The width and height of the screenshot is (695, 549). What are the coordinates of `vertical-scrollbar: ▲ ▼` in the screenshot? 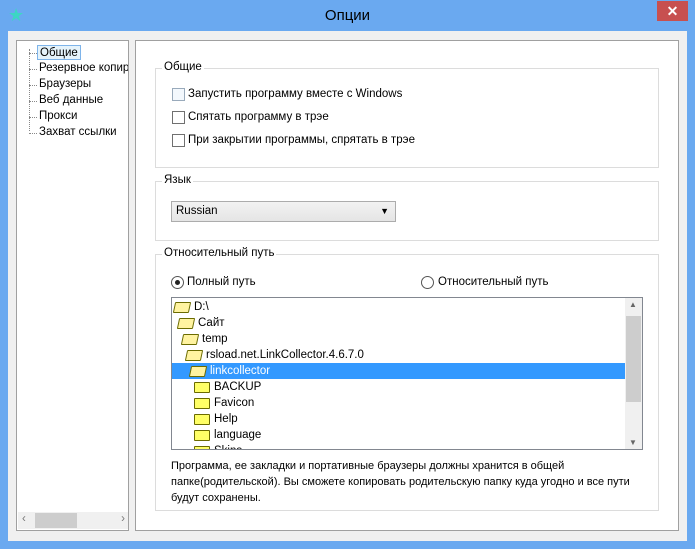 It's located at (633, 373).